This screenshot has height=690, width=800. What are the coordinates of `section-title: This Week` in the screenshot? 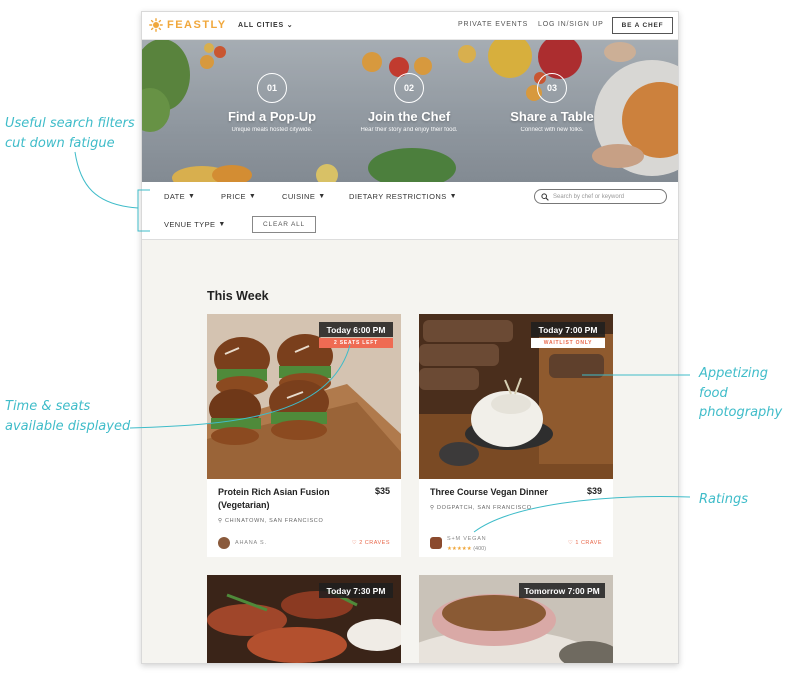 It's located at (238, 296).